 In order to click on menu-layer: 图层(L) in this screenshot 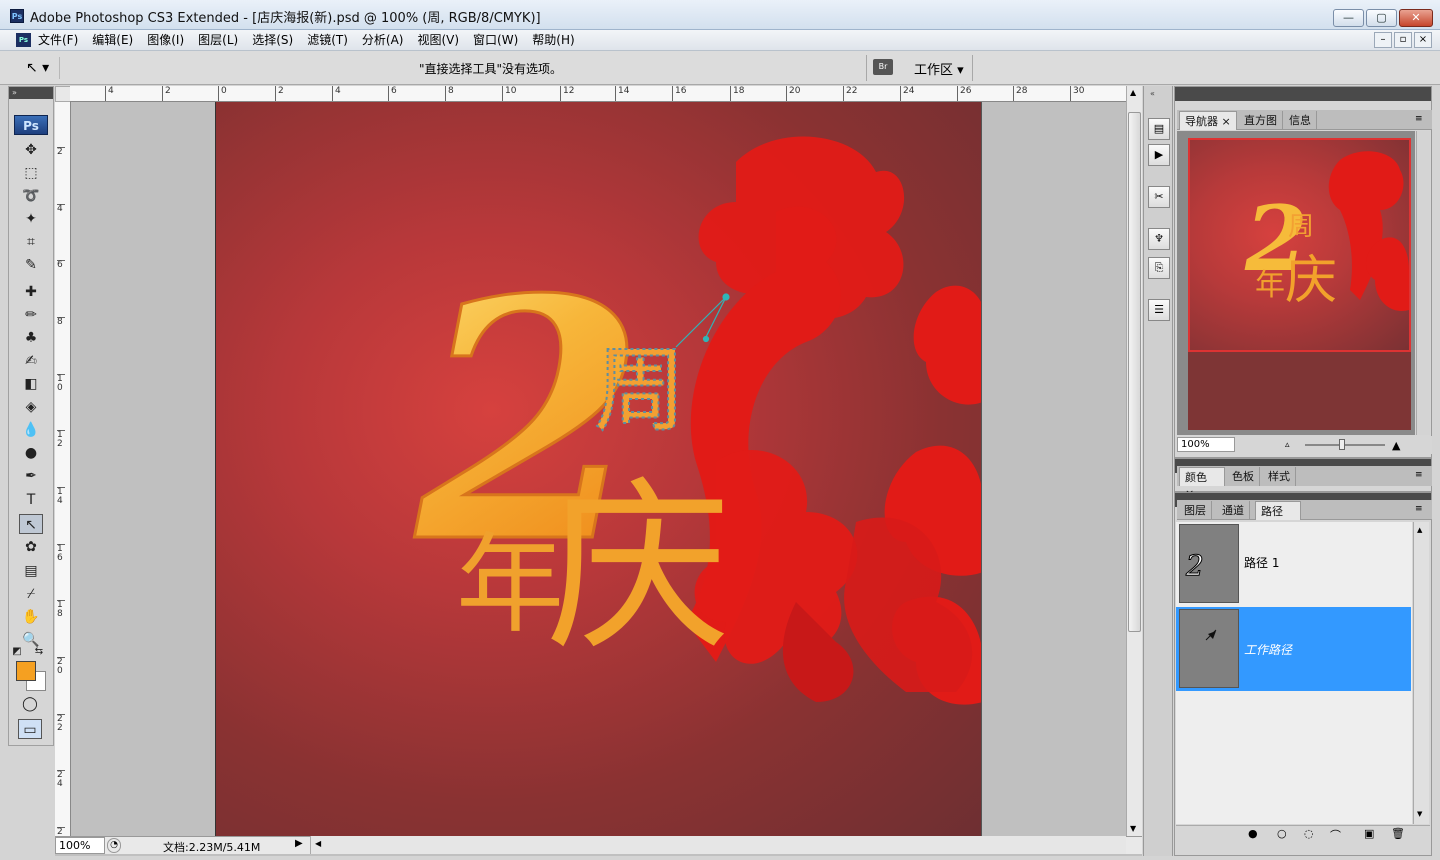, I will do `click(221, 40)`.